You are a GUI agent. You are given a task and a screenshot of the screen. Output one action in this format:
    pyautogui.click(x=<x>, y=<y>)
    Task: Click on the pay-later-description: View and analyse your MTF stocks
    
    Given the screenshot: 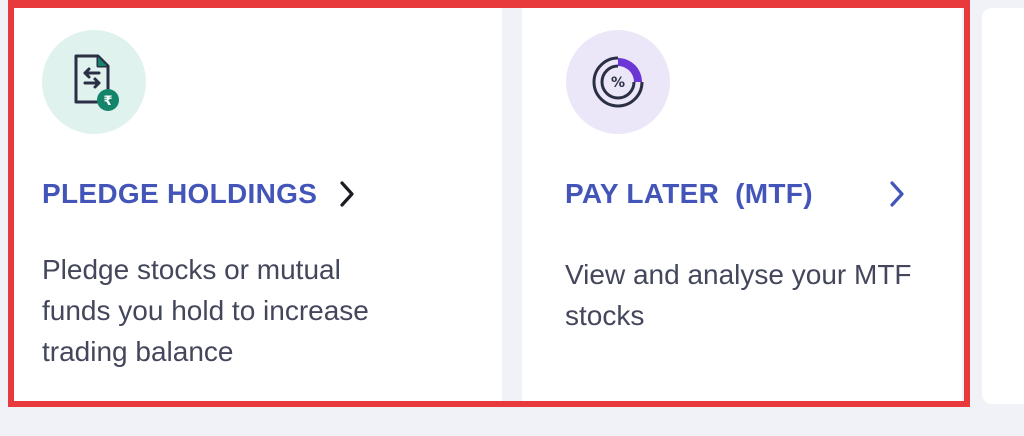 What is the action you would take?
    pyautogui.click(x=738, y=295)
    